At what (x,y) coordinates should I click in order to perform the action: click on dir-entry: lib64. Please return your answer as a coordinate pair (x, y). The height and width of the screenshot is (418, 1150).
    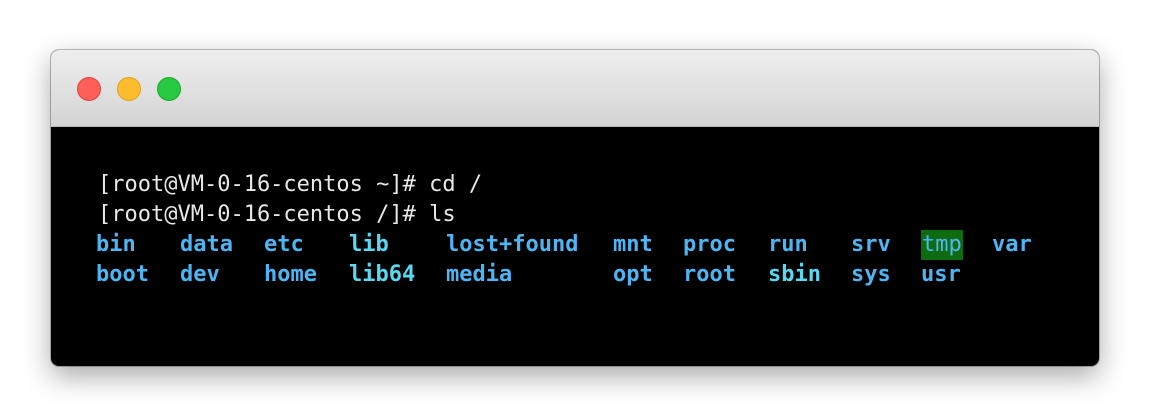
    Looking at the image, I should click on (382, 274).